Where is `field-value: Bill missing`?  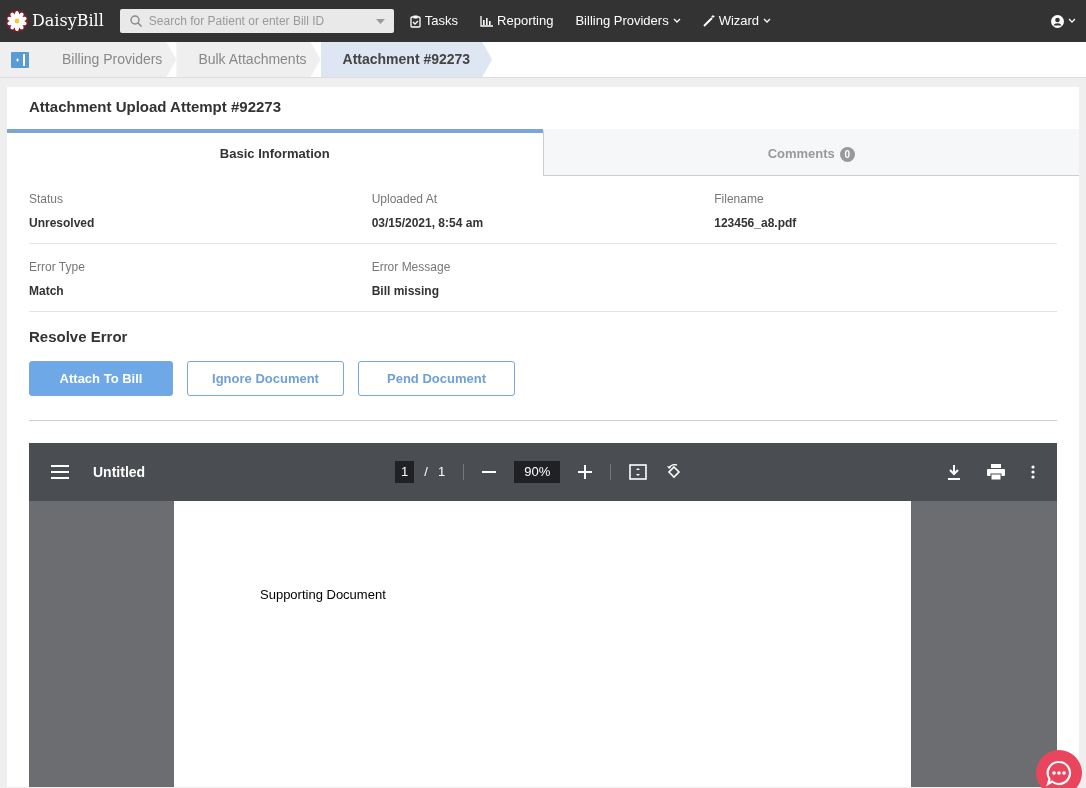 field-value: Bill missing is located at coordinates (405, 291).